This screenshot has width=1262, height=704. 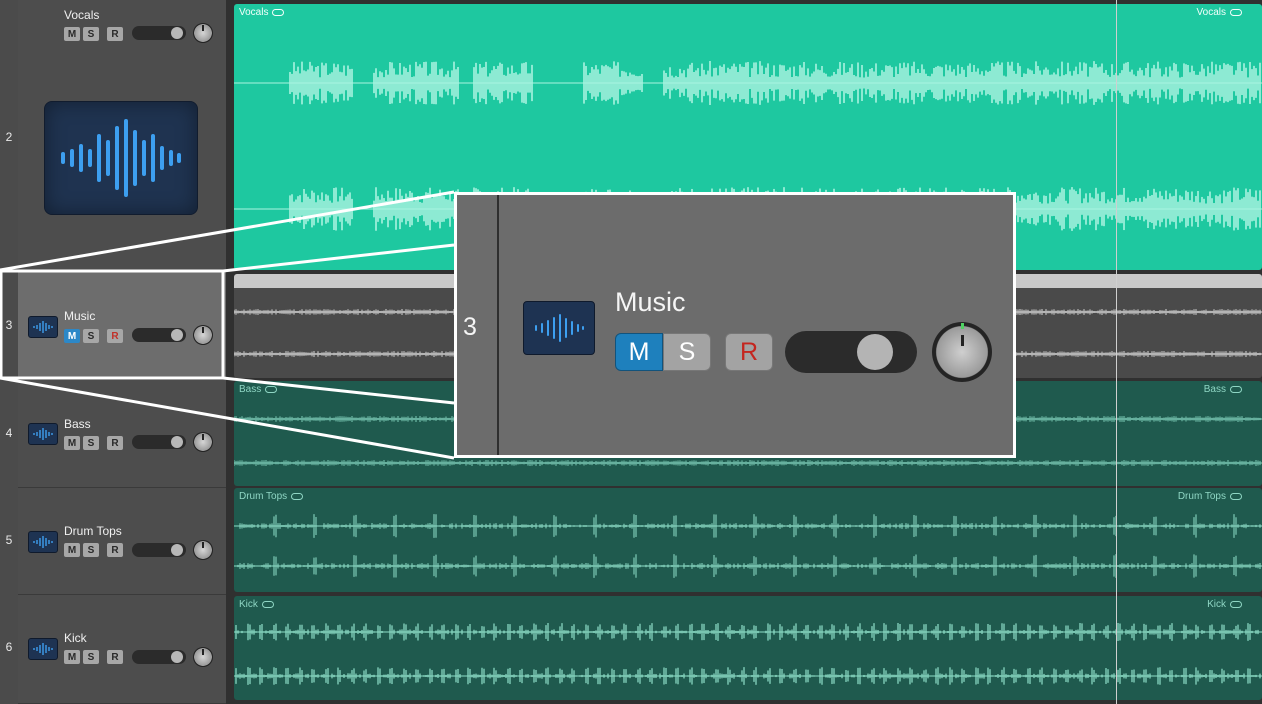 I want to click on solo-button: S, so click(x=687, y=352).